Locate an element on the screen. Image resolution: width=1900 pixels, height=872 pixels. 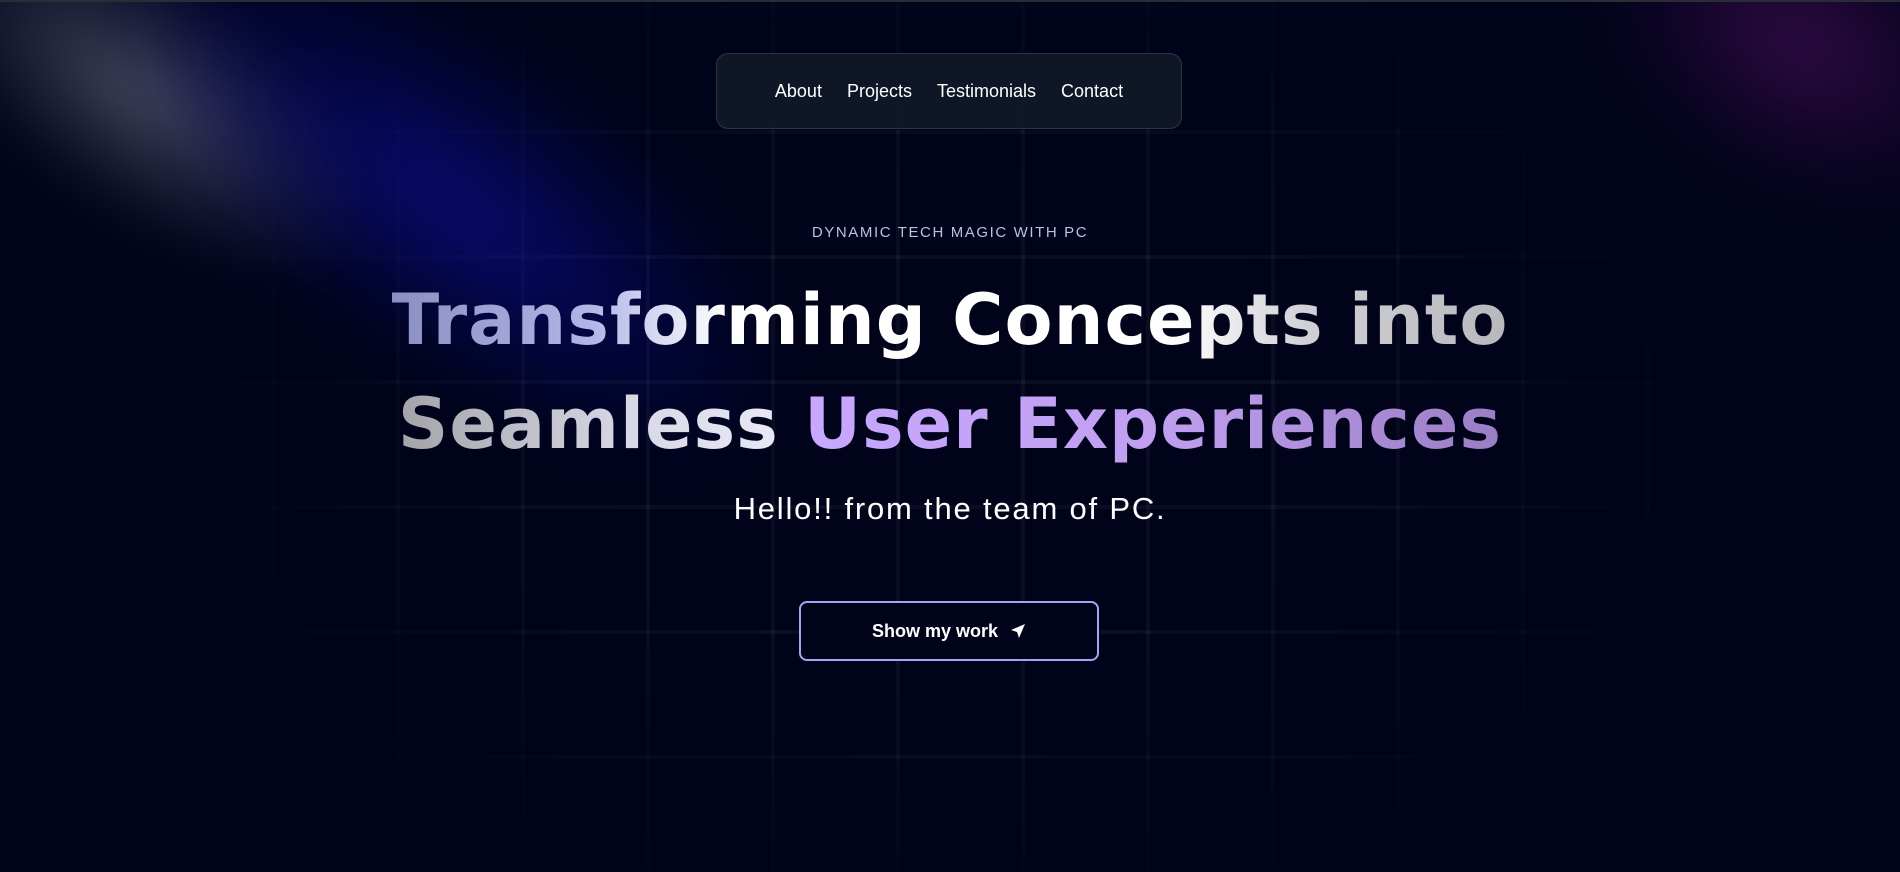
headline-line-2-accent: User Experiences is located at coordinates (1153, 424).